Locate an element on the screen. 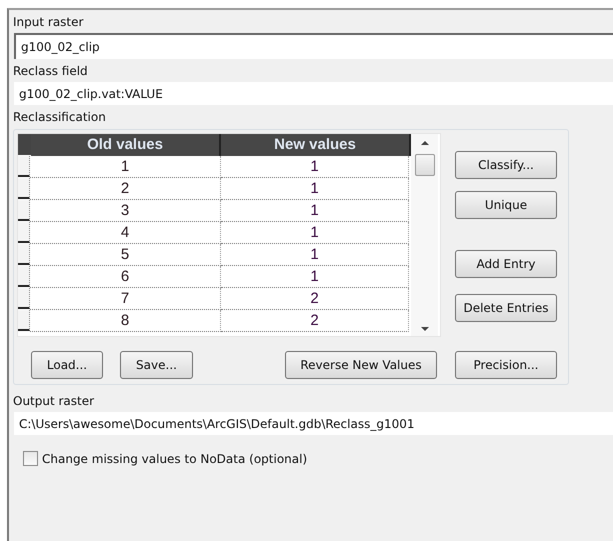 Image resolution: width=613 pixels, height=541 pixels. checkbox-label: Change missing values to NoData (optional) is located at coordinates (175, 459).